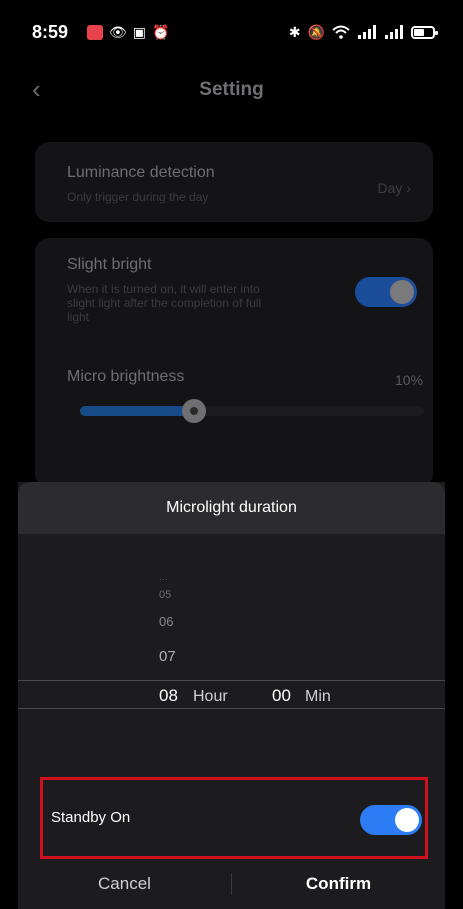 Image resolution: width=463 pixels, height=909 pixels. I want to click on hour-option: 05, so click(165, 595).